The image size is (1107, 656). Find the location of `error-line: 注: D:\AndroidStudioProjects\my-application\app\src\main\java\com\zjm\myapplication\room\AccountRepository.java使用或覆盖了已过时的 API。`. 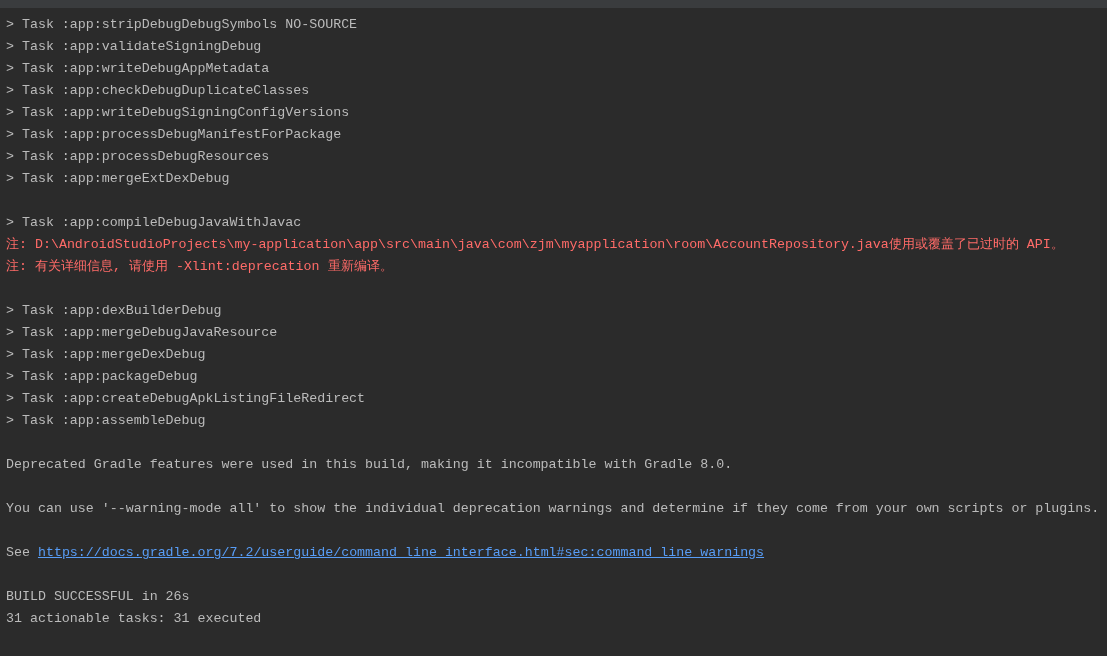

error-line: 注: D:\AndroidStudioProjects\my-application\app\src\main\java\com\zjm\myapplication\room\AccountRepository.java使用或覆盖了已过时的 API。 is located at coordinates (535, 245).